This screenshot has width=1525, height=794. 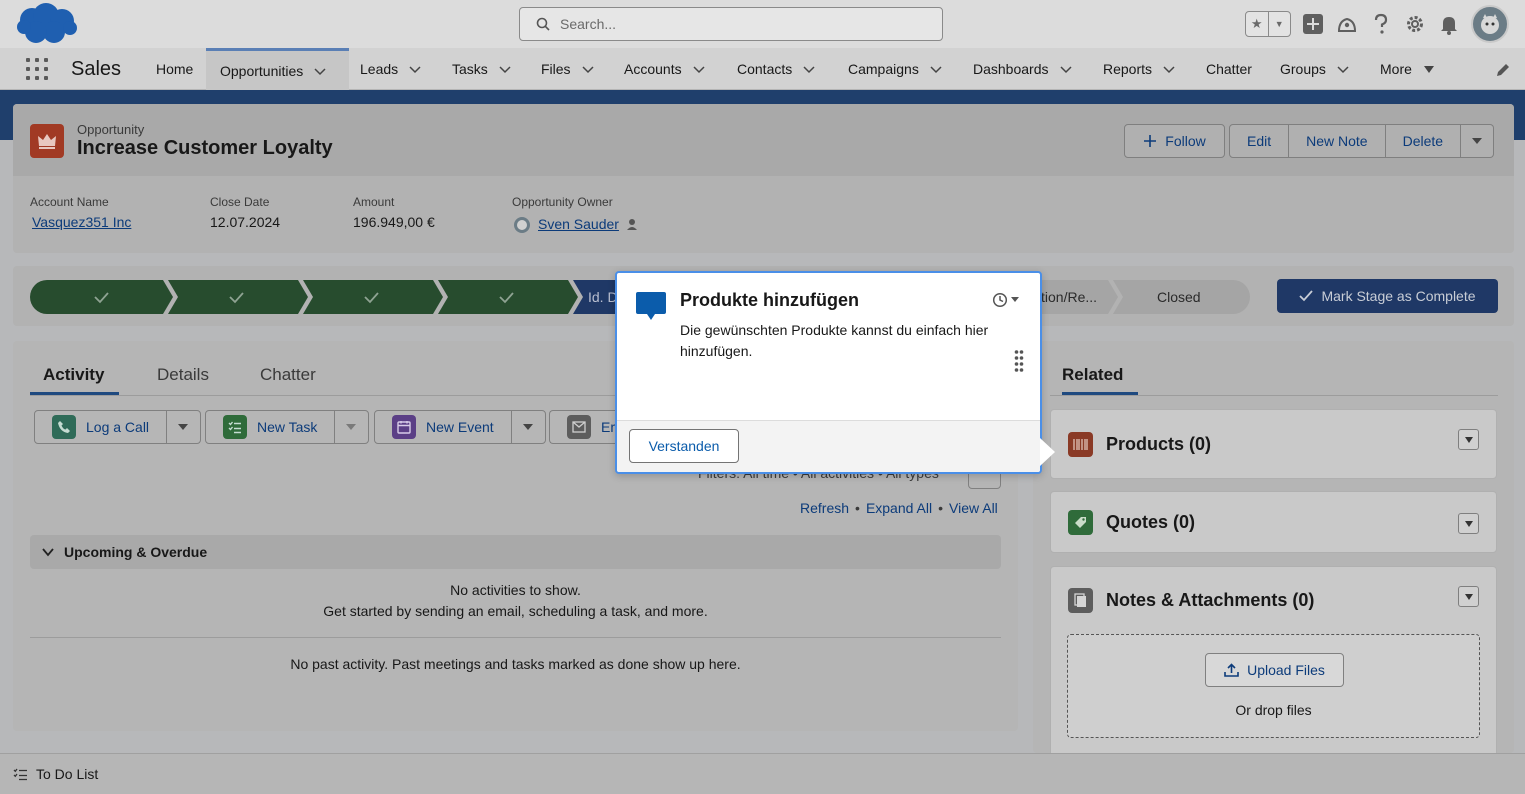 What do you see at coordinates (1468, 523) in the screenshot?
I see `quotes-actions-dropdown` at bounding box center [1468, 523].